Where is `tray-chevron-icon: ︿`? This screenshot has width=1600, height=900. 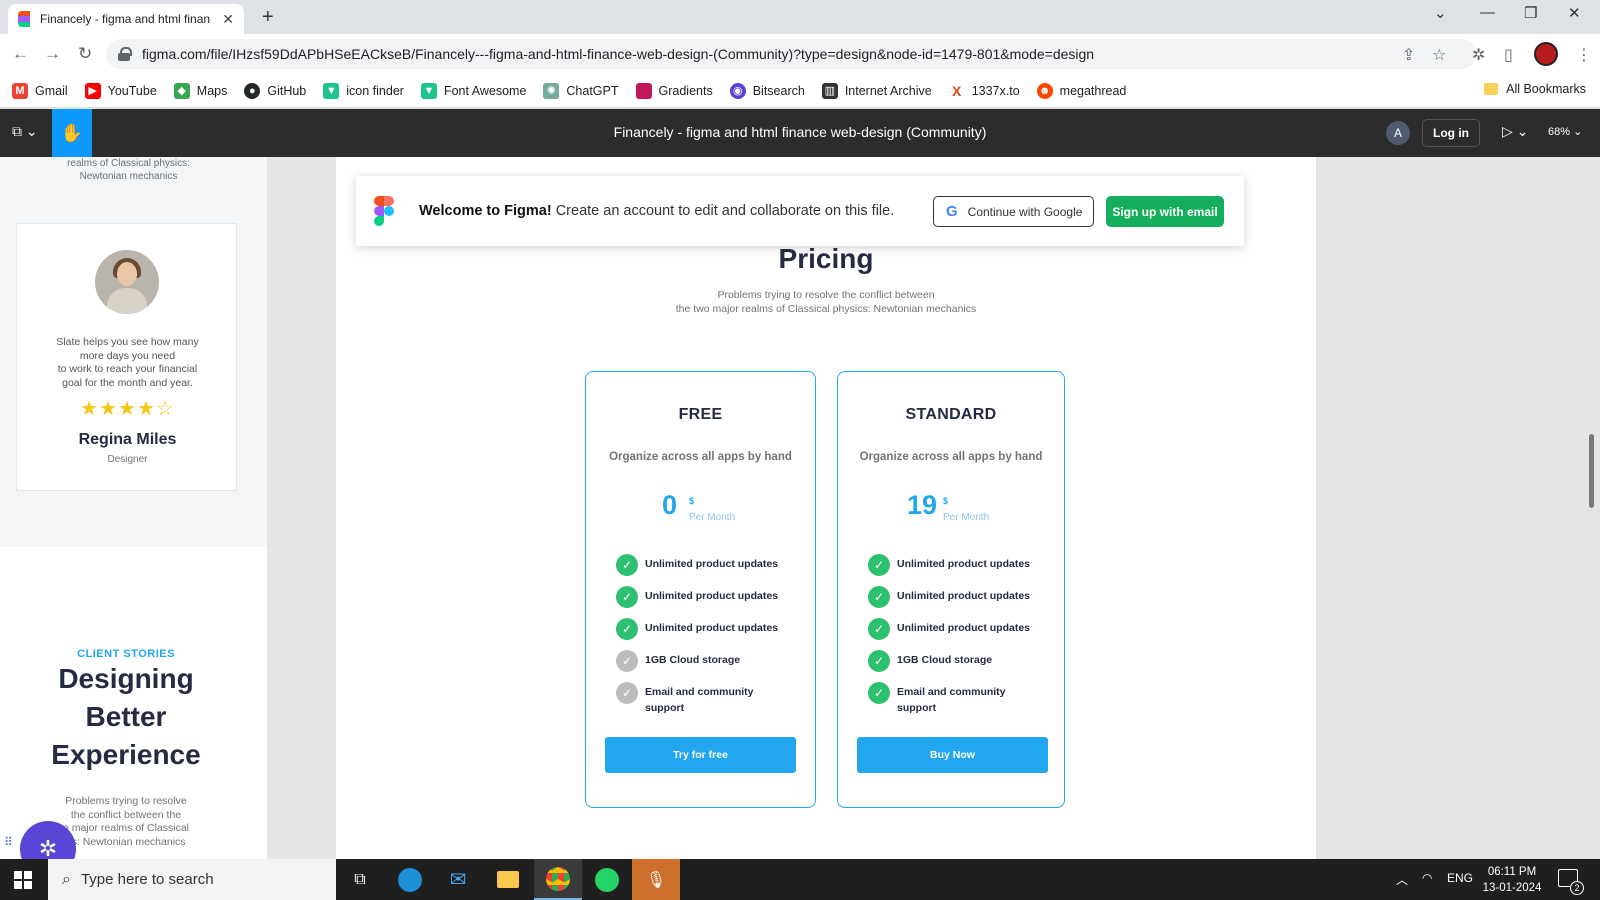
tray-chevron-icon: ︿ is located at coordinates (1402, 879).